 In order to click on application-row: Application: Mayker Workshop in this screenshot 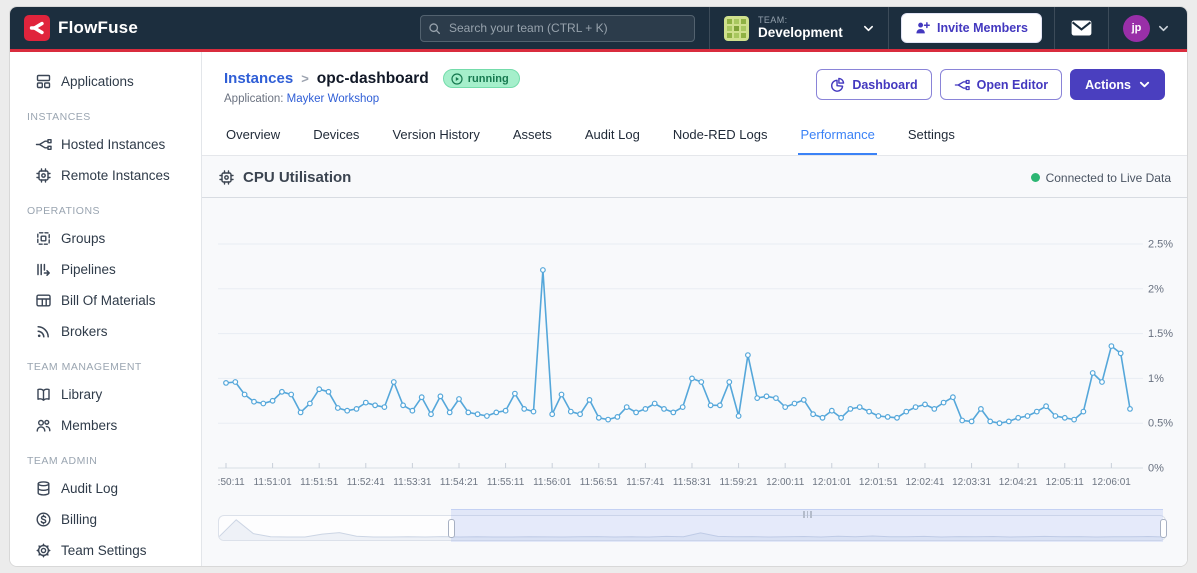, I will do `click(372, 99)`.